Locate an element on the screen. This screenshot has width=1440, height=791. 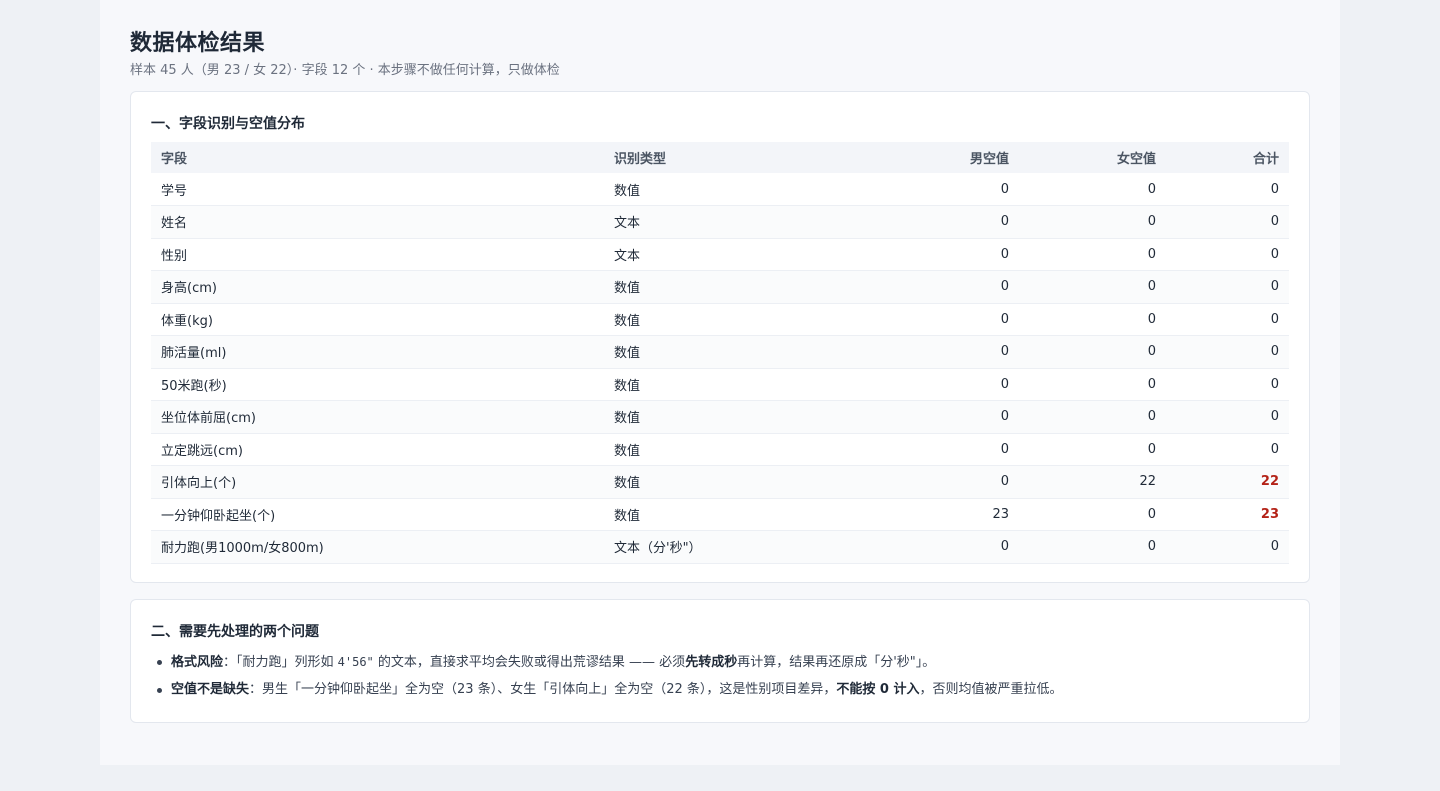
table-header-row: 字段 识别类型 男空值 女空值 合计 is located at coordinates (720, 157).